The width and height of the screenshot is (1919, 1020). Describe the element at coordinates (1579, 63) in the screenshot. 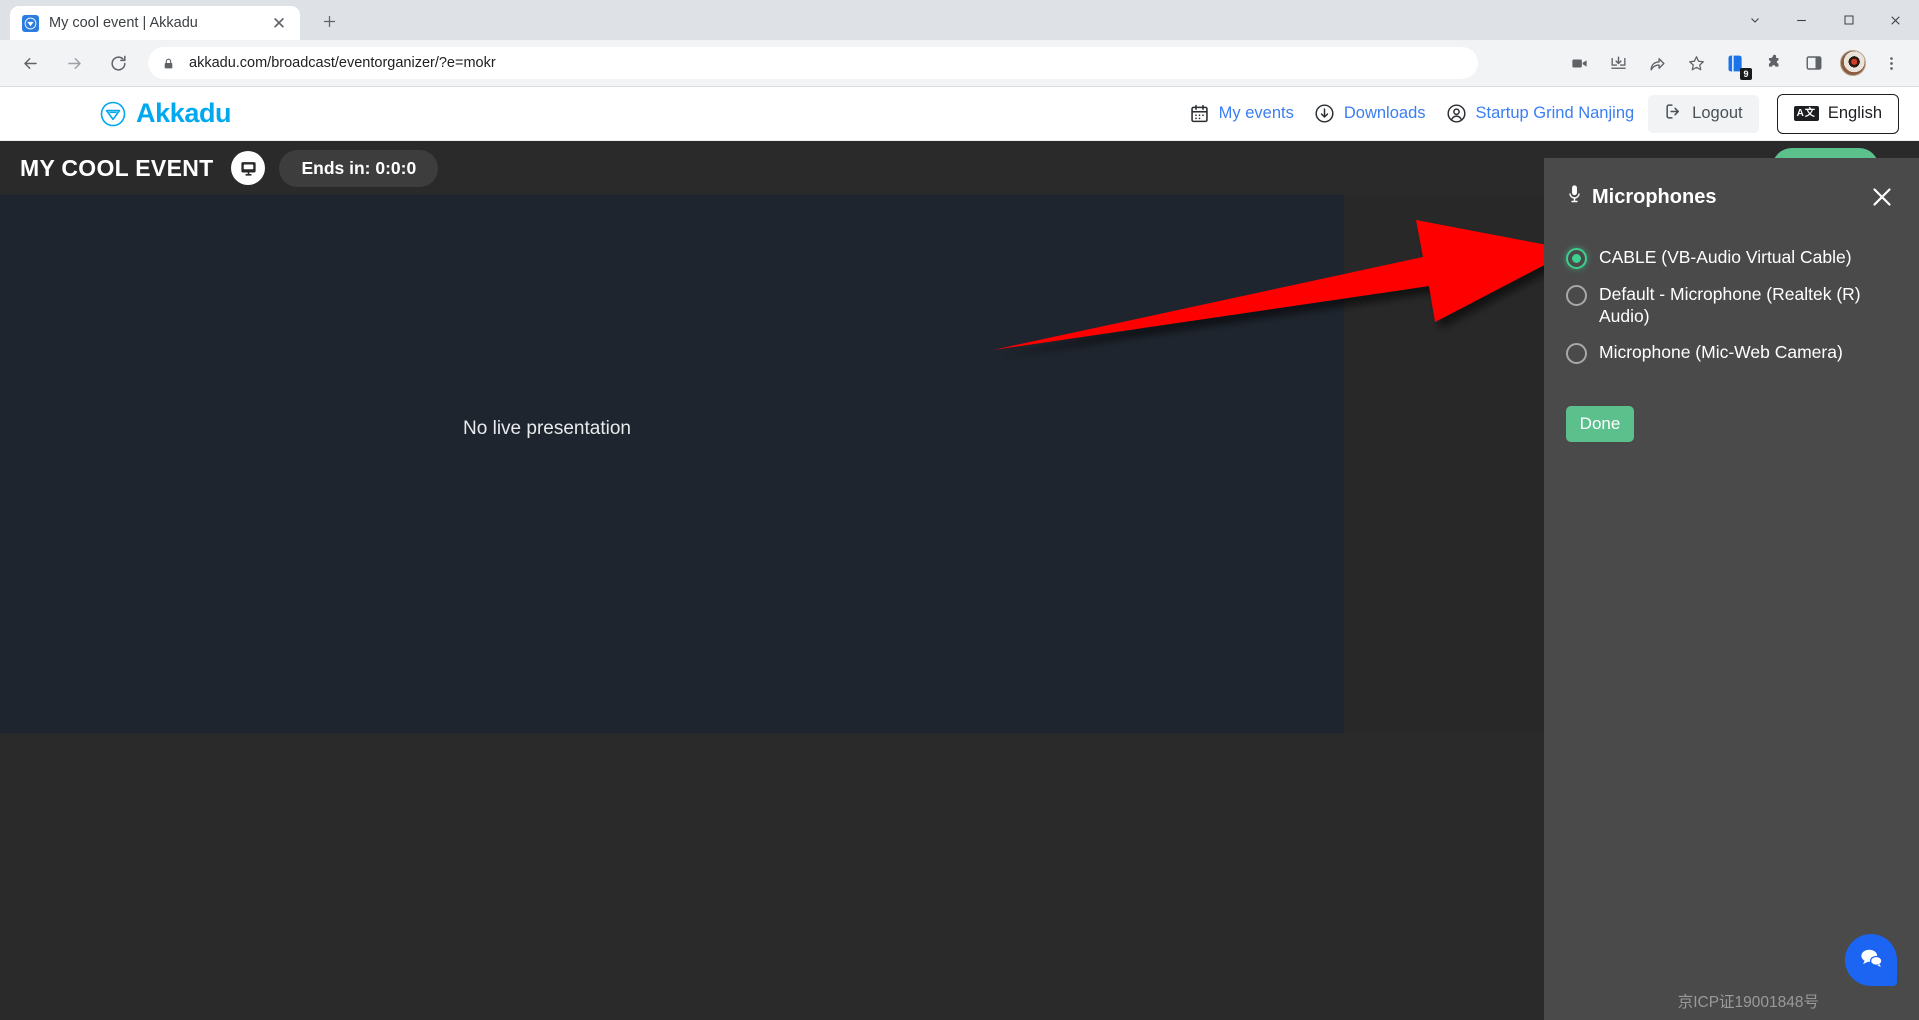

I see `video-camera-icon` at that location.